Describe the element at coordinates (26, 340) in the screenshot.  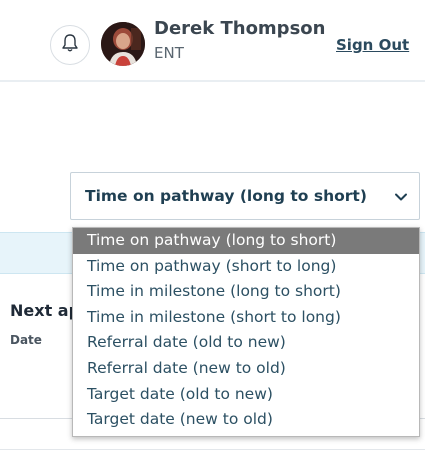
I see `card-column-label: Date` at that location.